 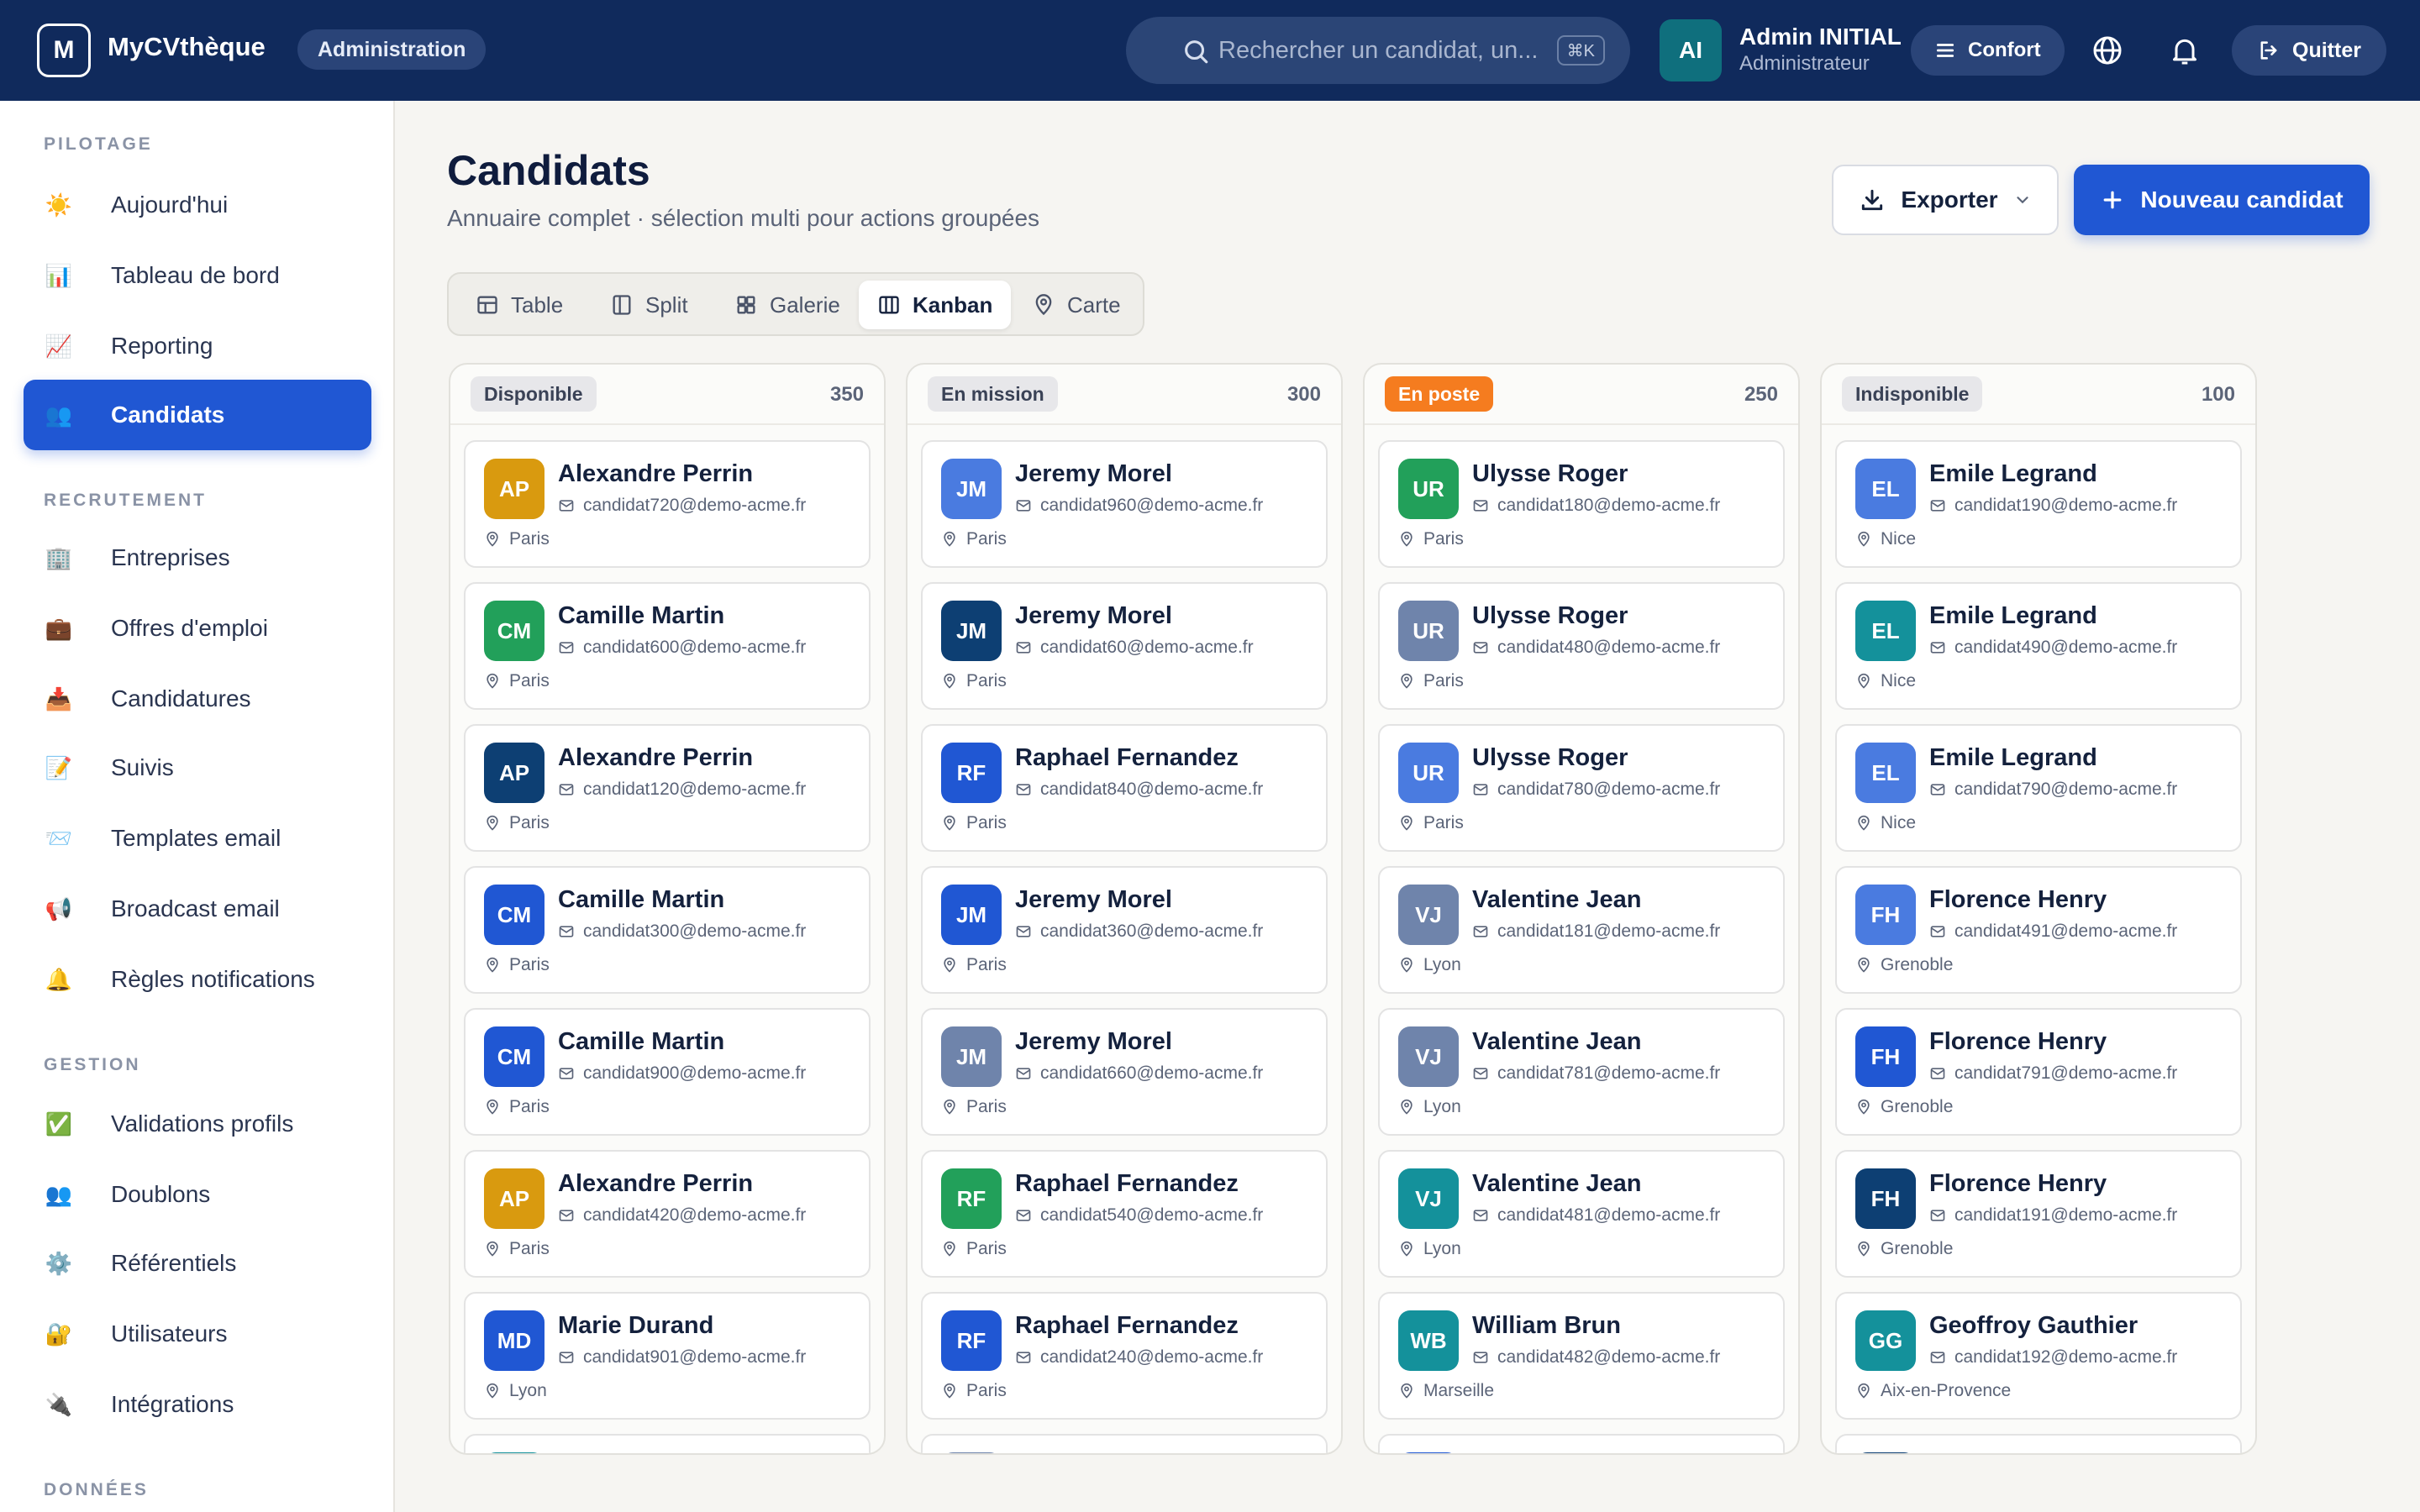 I want to click on column-count: 250, so click(x=1761, y=394).